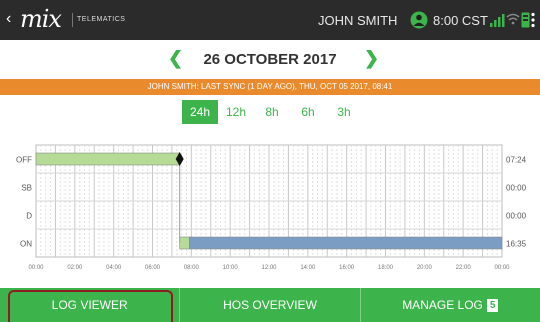 This screenshot has width=540, height=322. I want to click on row-total-d: 00:00, so click(516, 216).